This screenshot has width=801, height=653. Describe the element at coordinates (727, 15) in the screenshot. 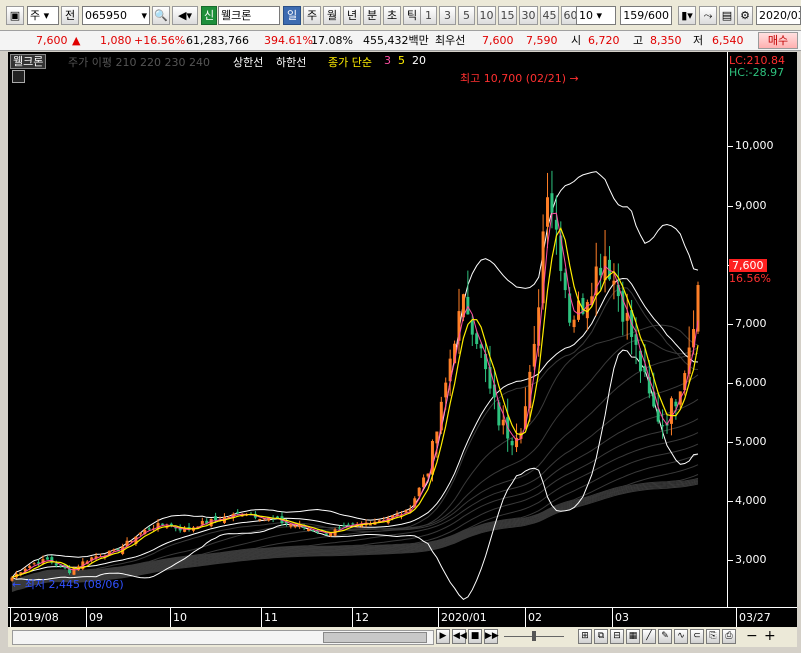

I see `save-icon: ▤` at that location.